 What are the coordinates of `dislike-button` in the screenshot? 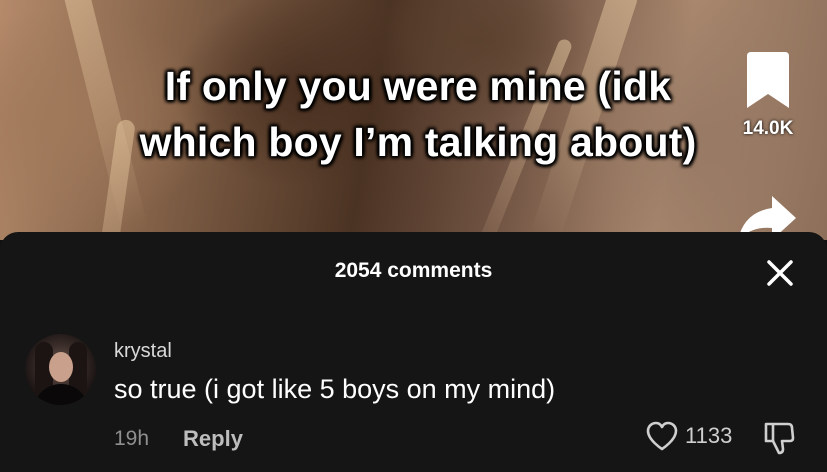 It's located at (780, 438).